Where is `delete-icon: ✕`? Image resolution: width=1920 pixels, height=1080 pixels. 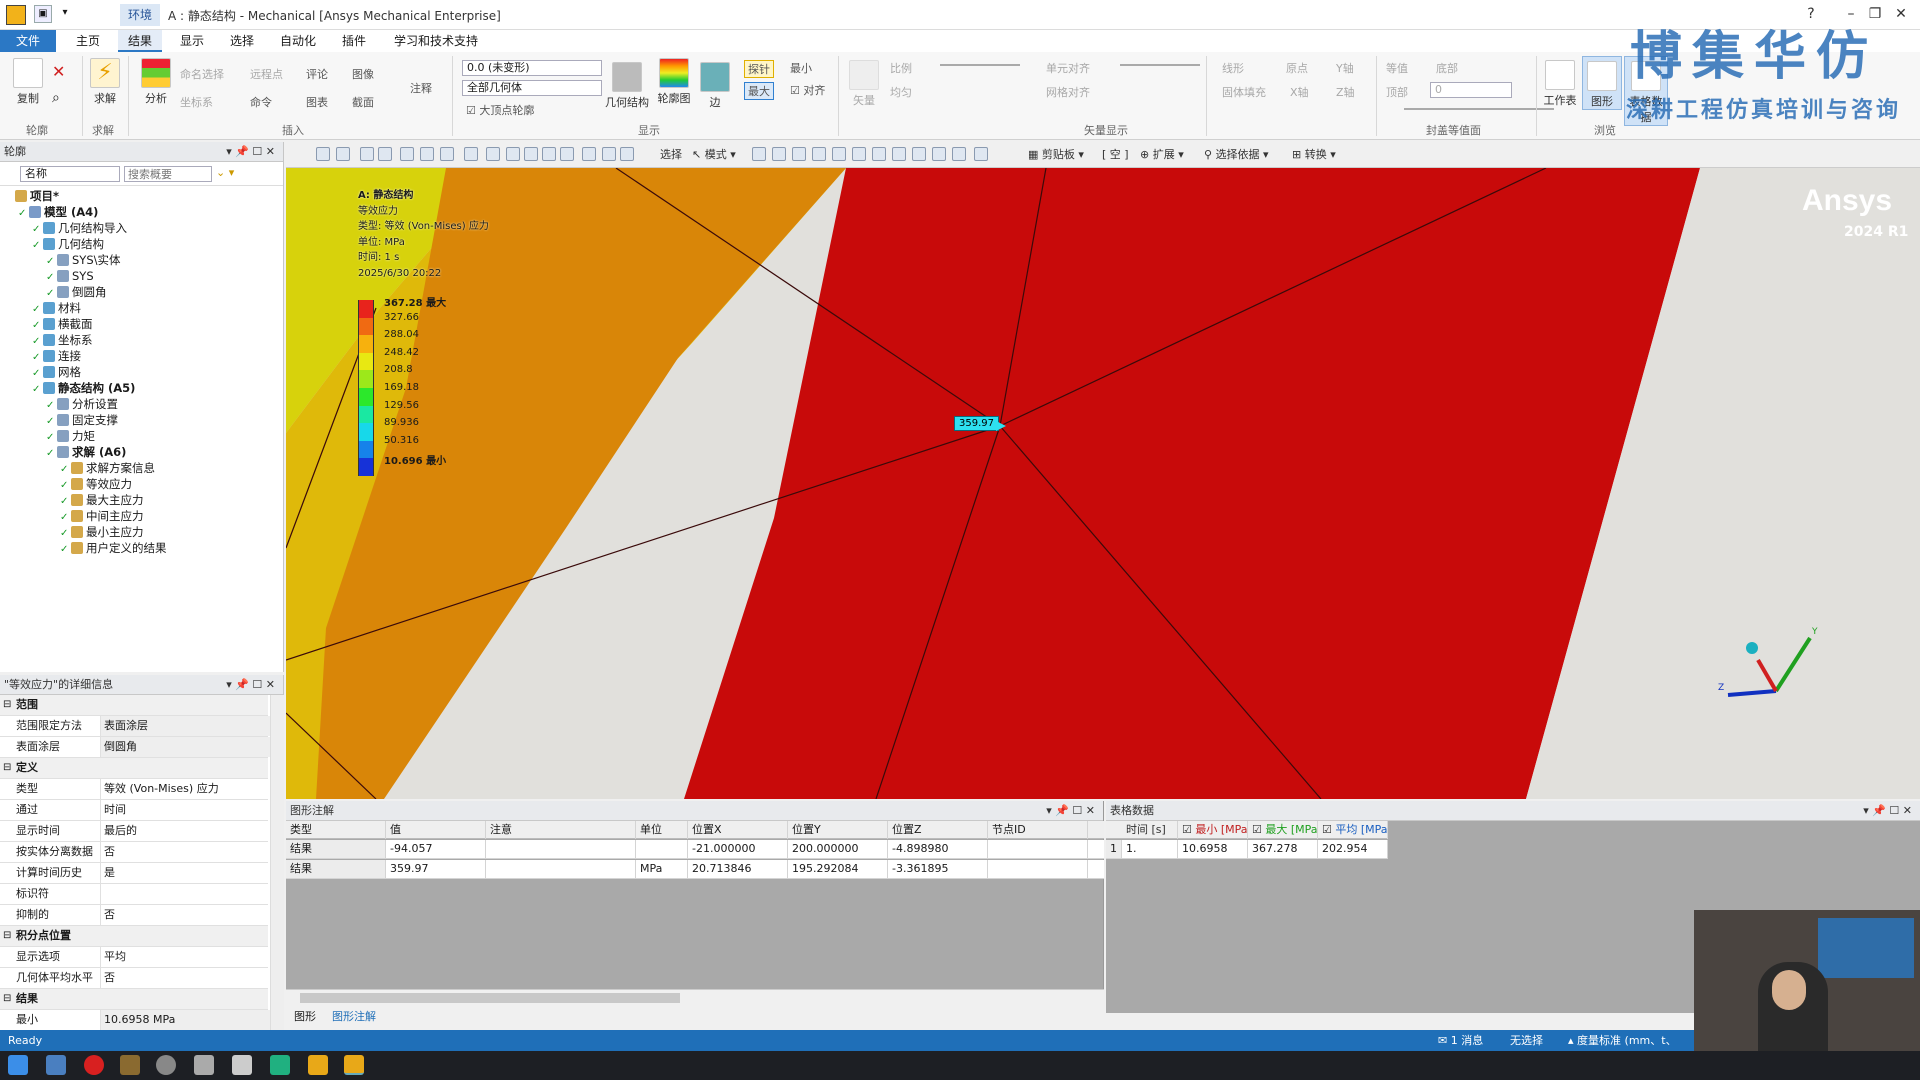
delete-icon: ✕ is located at coordinates (58, 71).